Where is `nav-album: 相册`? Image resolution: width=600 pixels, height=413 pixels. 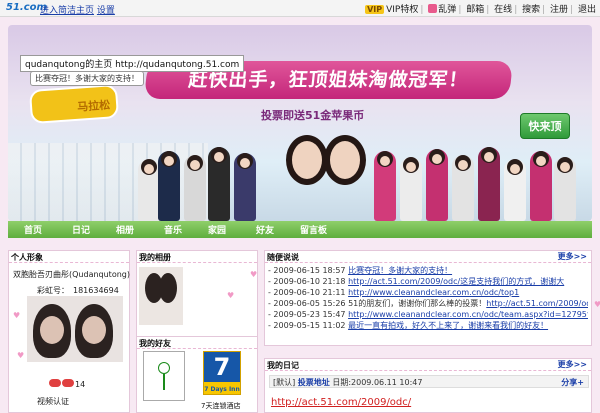
nav-album: 相册 is located at coordinates (125, 229).